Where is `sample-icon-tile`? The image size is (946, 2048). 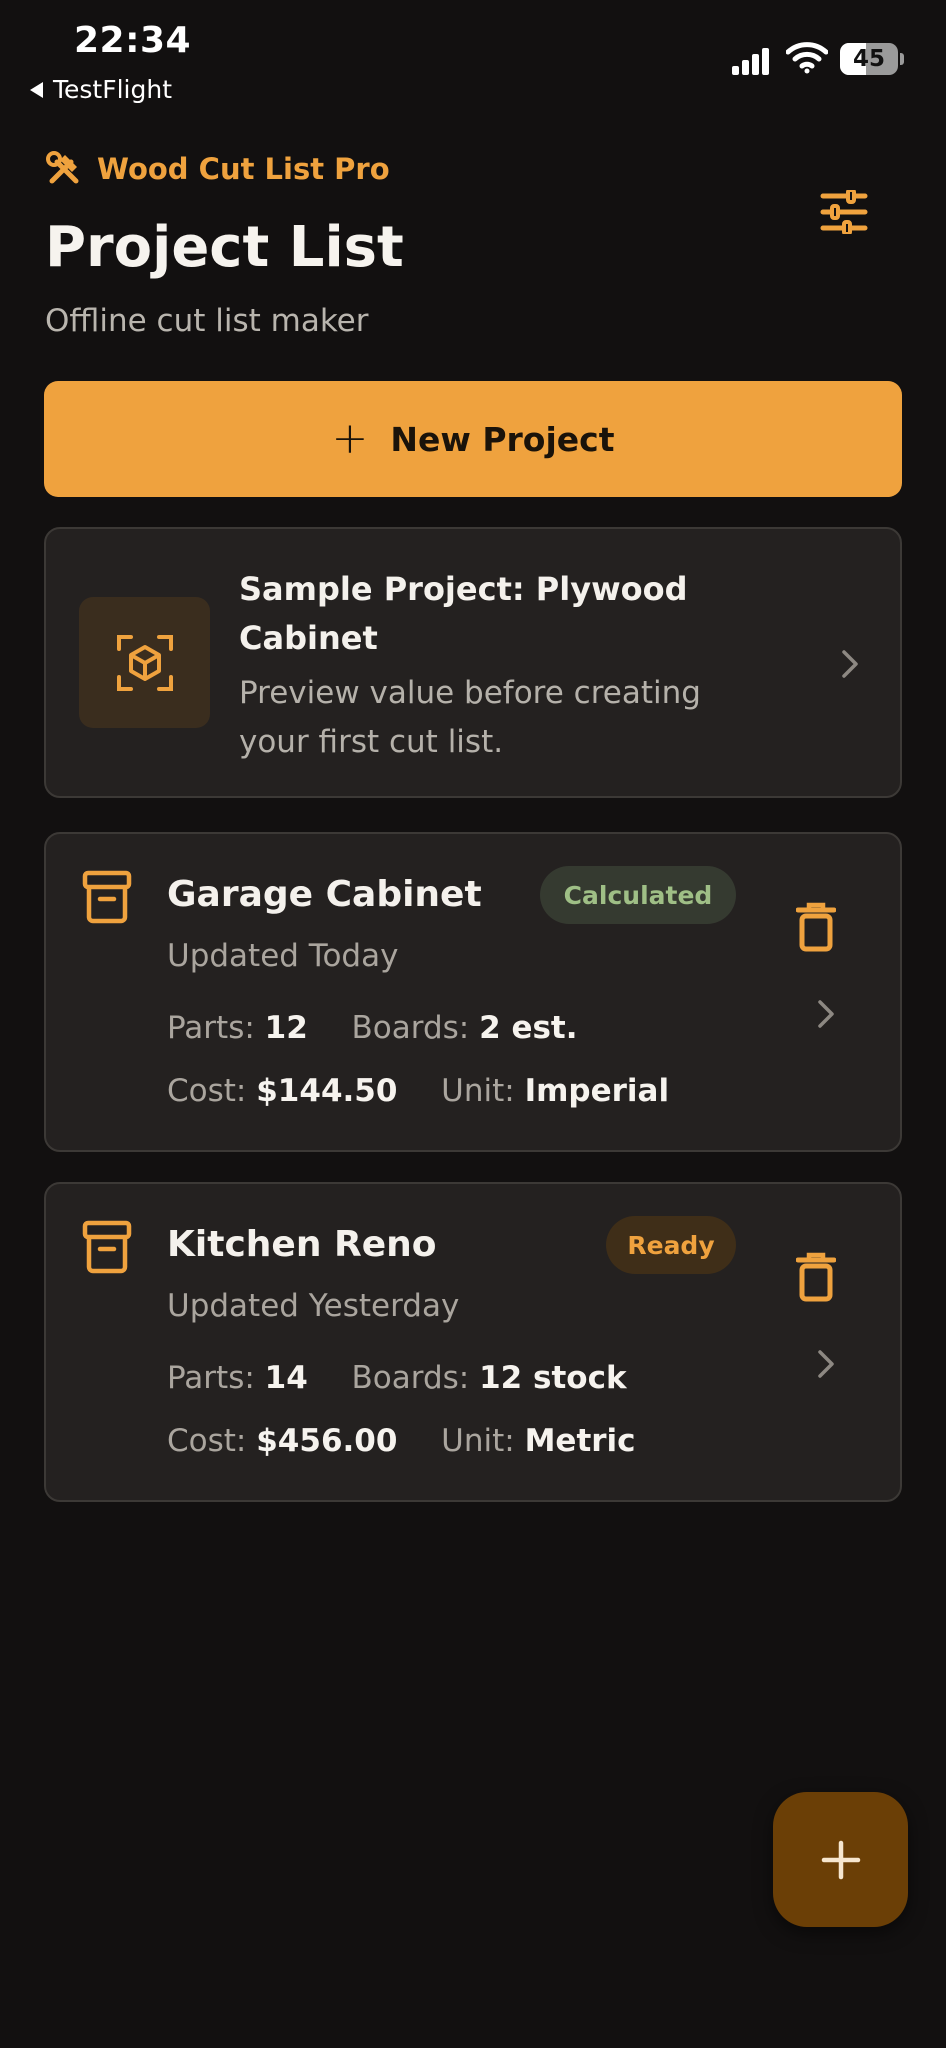
sample-icon-tile is located at coordinates (144, 662).